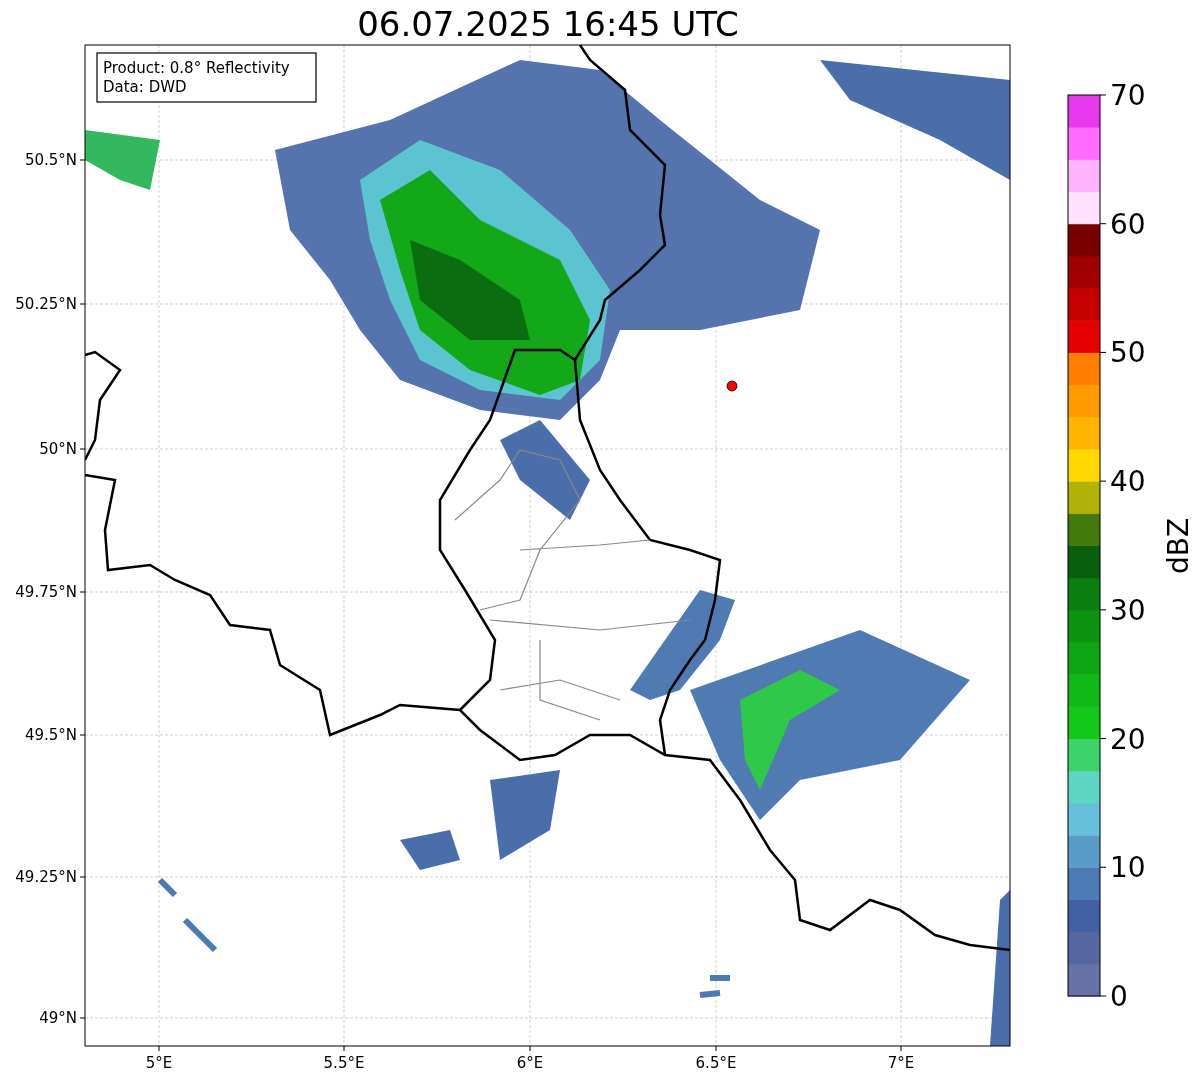 This screenshot has height=1081, width=1202. Describe the element at coordinates (1128, 95) in the screenshot. I see `colorbar-tick-label: 70` at that location.